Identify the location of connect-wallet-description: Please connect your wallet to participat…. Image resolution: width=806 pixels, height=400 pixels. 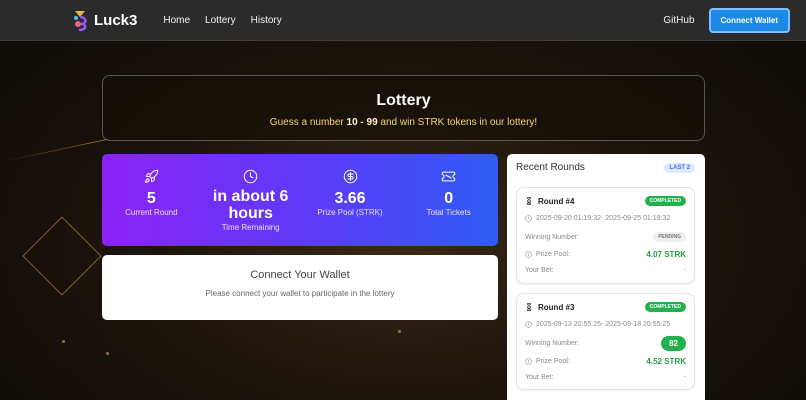
(300, 293).